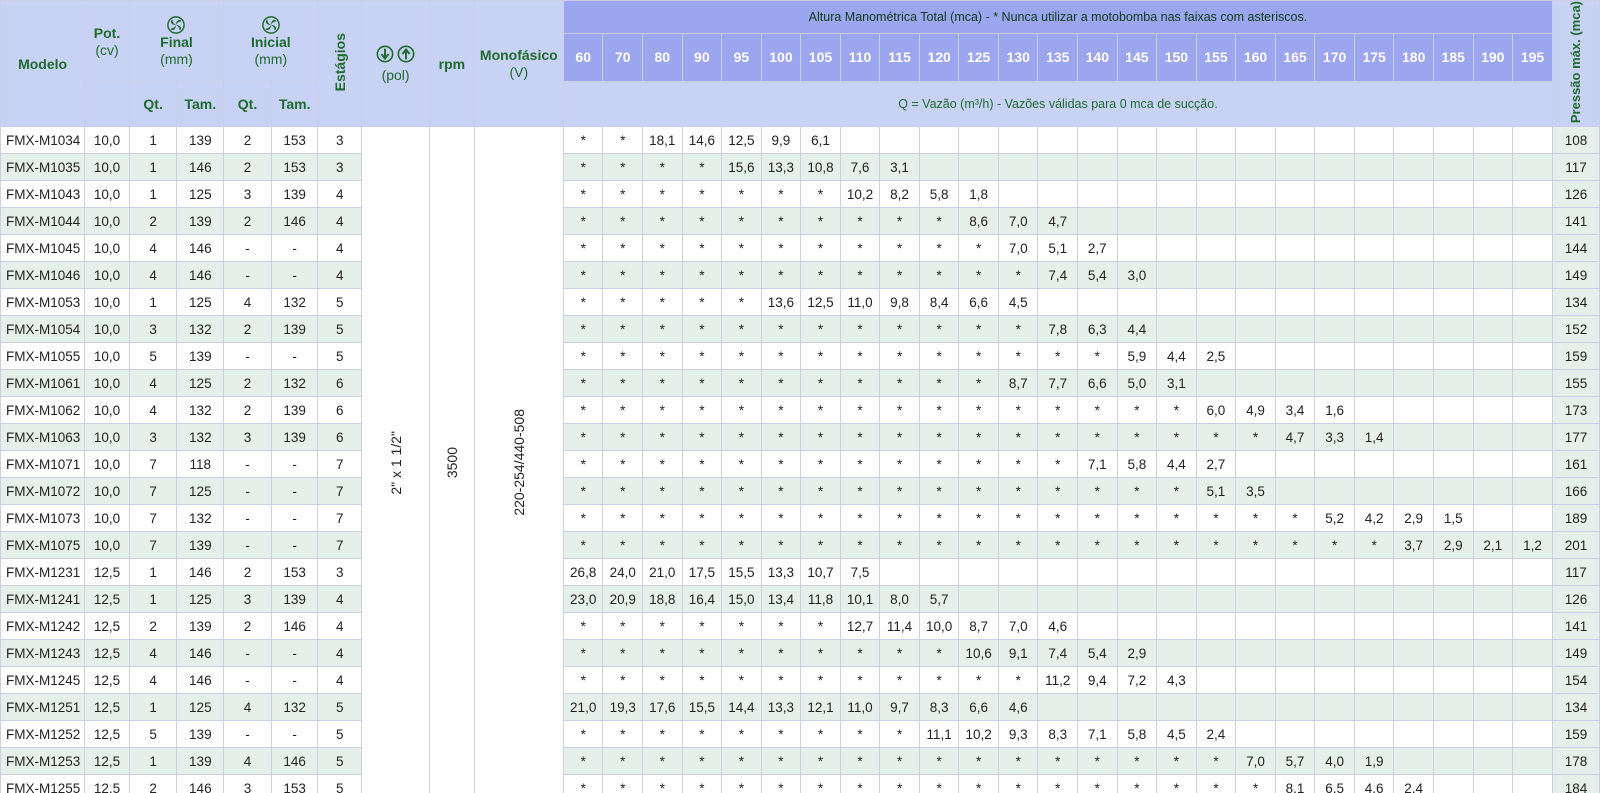 This screenshot has height=793, width=1600. I want to click on estagios-cell: 7, so click(340, 518).